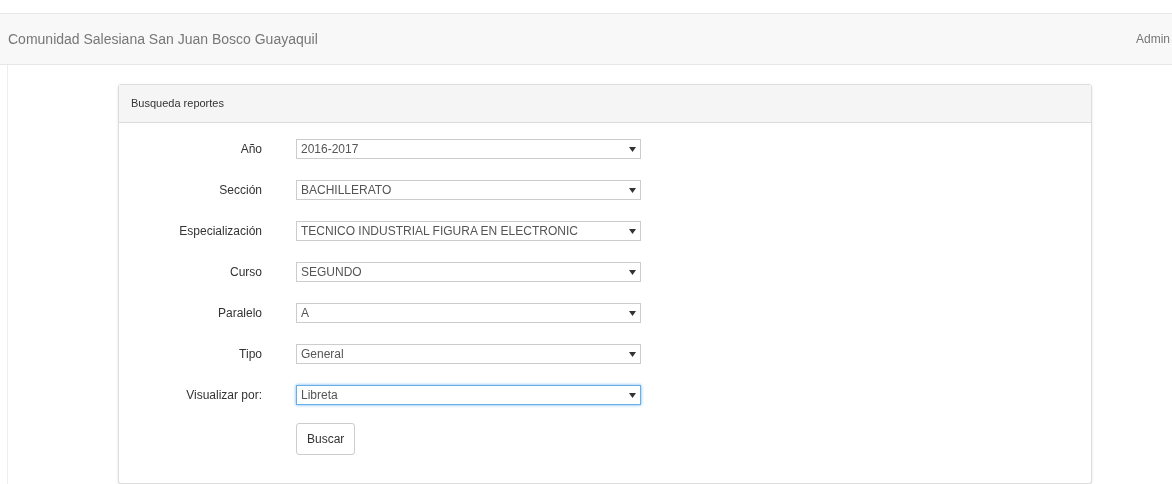 The width and height of the screenshot is (1172, 484). Describe the element at coordinates (468, 190) in the screenshot. I see `dropdown-select: BACHILLERATO` at that location.